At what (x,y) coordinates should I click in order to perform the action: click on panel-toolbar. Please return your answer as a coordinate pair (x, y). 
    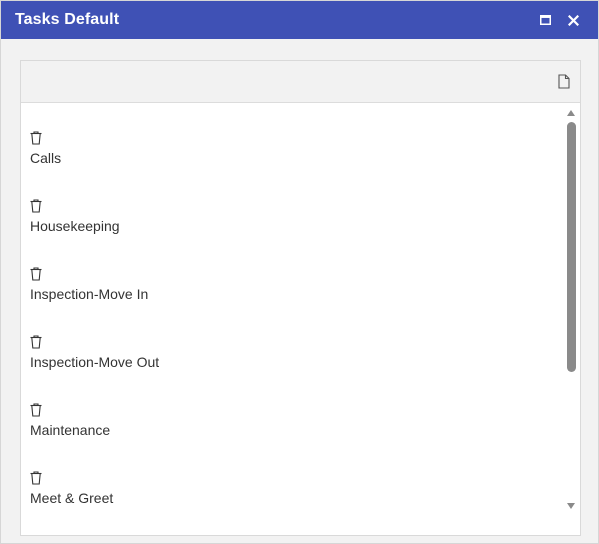
    Looking at the image, I should click on (300, 82).